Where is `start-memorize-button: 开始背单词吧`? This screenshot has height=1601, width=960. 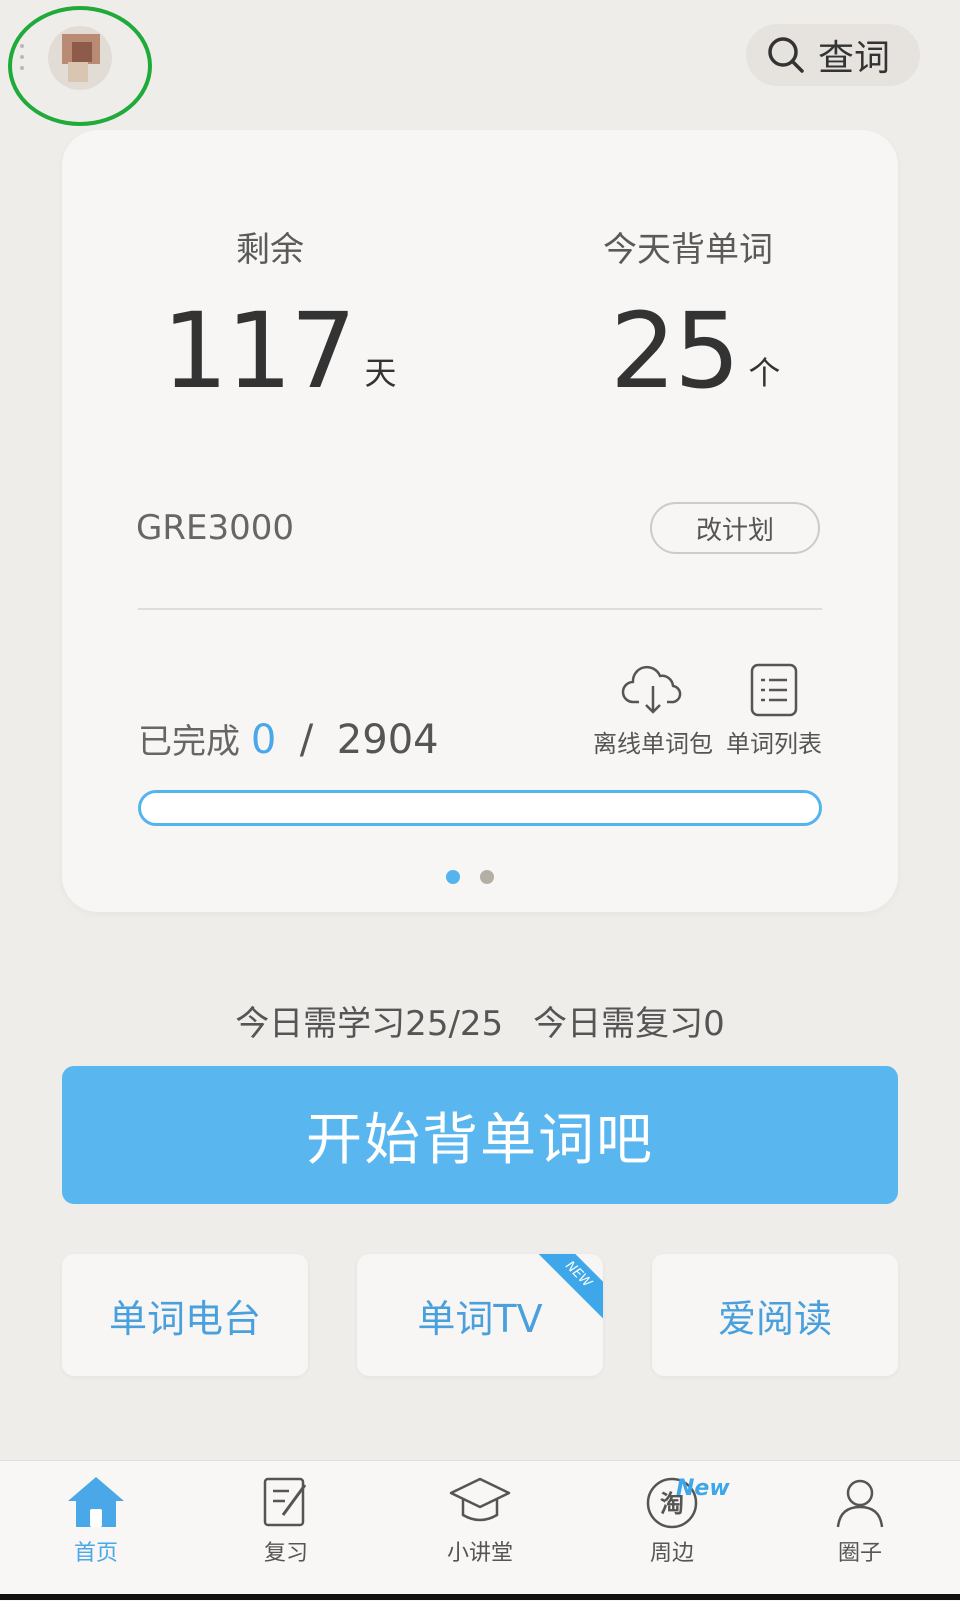 start-memorize-button: 开始背单词吧 is located at coordinates (480, 1135).